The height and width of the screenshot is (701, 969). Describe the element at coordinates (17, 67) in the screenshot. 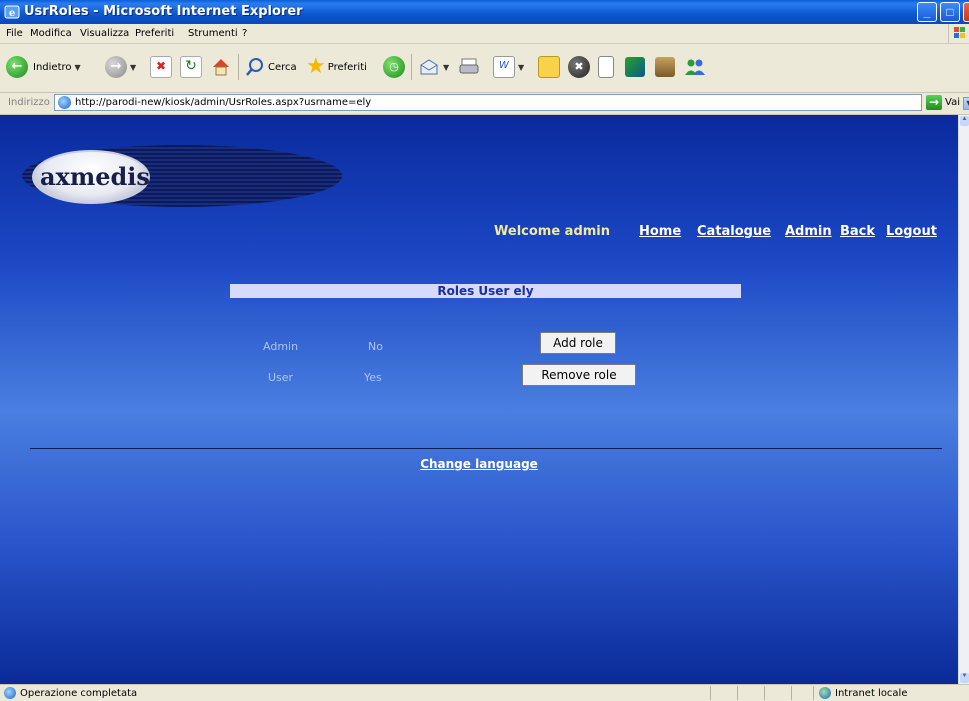

I see `back-arrow-icon: ←` at that location.